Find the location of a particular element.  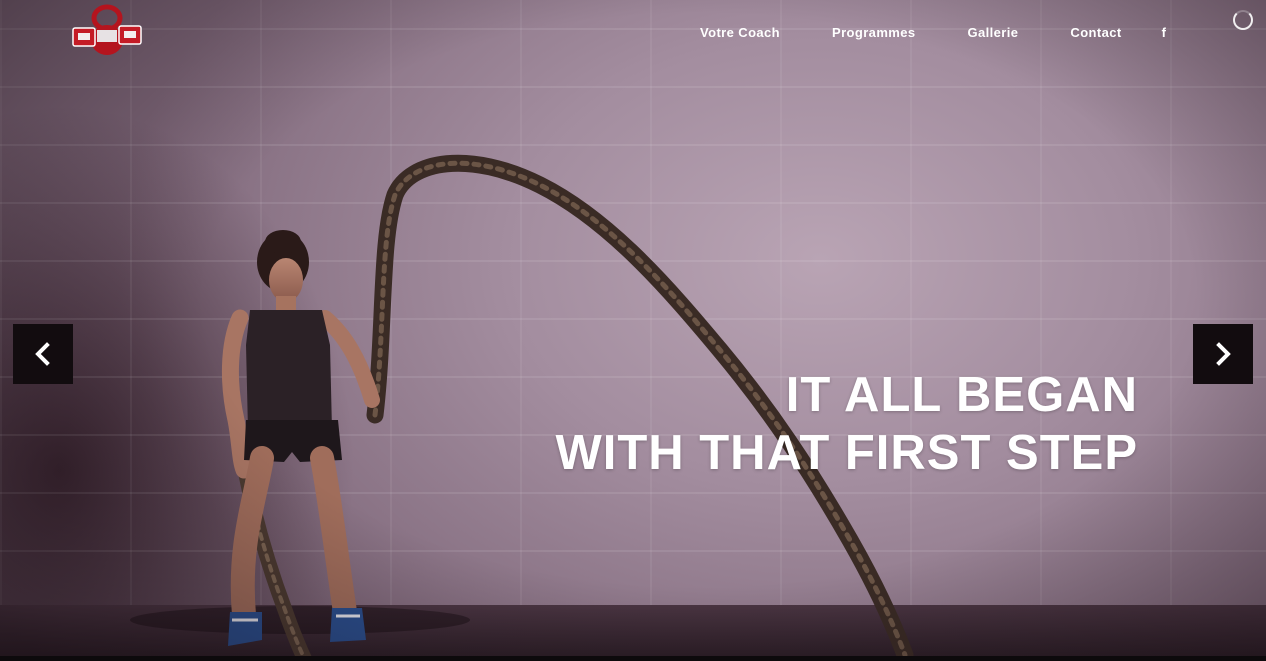

hero-headline-line-2: WITH THAT FIRST STEP is located at coordinates (846, 453).